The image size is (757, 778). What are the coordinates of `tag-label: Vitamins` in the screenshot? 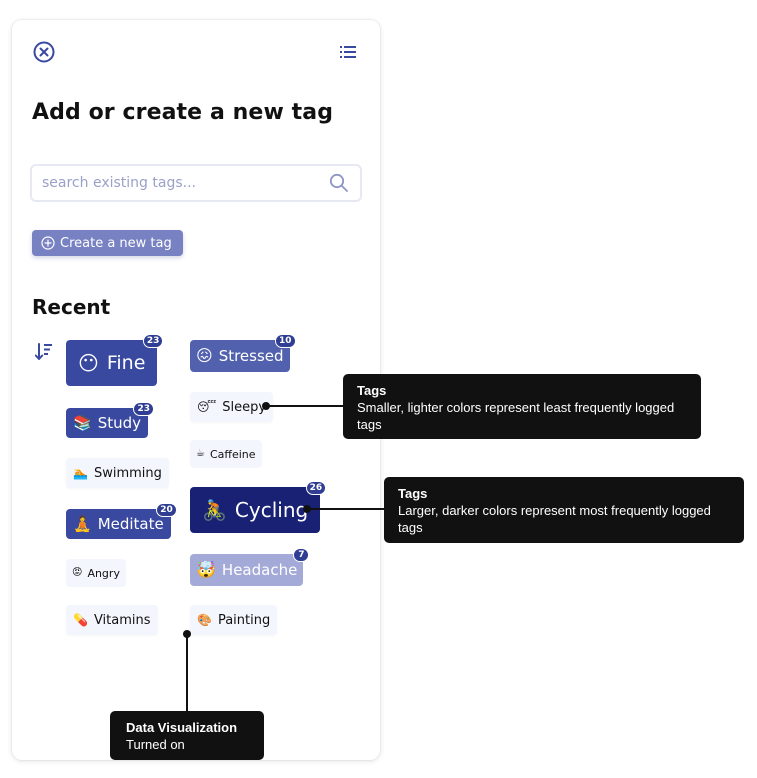 It's located at (122, 620).